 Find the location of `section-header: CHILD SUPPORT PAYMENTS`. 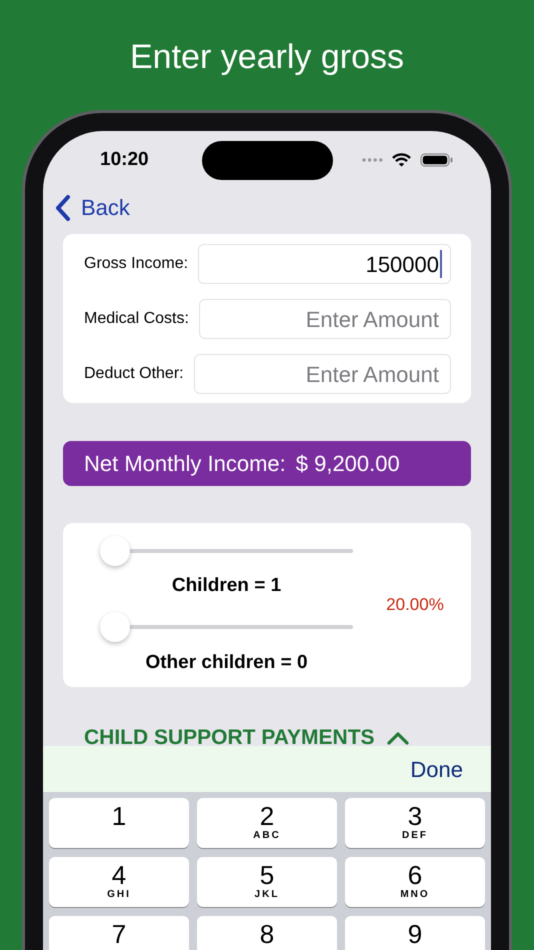

section-header: CHILD SUPPORT PAYMENTS is located at coordinates (246, 738).